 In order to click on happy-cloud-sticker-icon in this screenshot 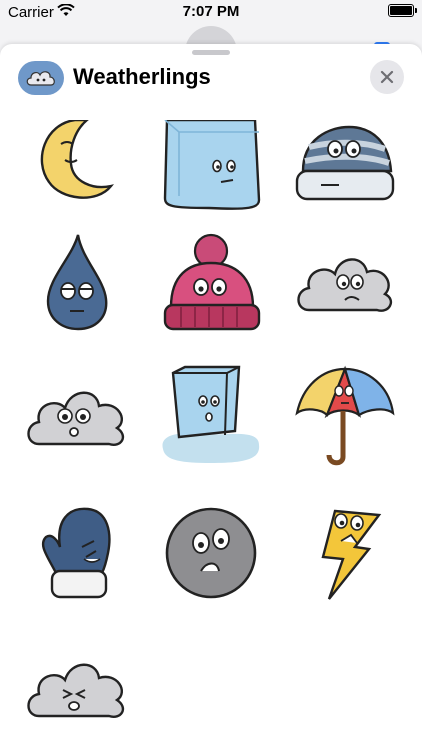, I will do `click(76, 418)`.